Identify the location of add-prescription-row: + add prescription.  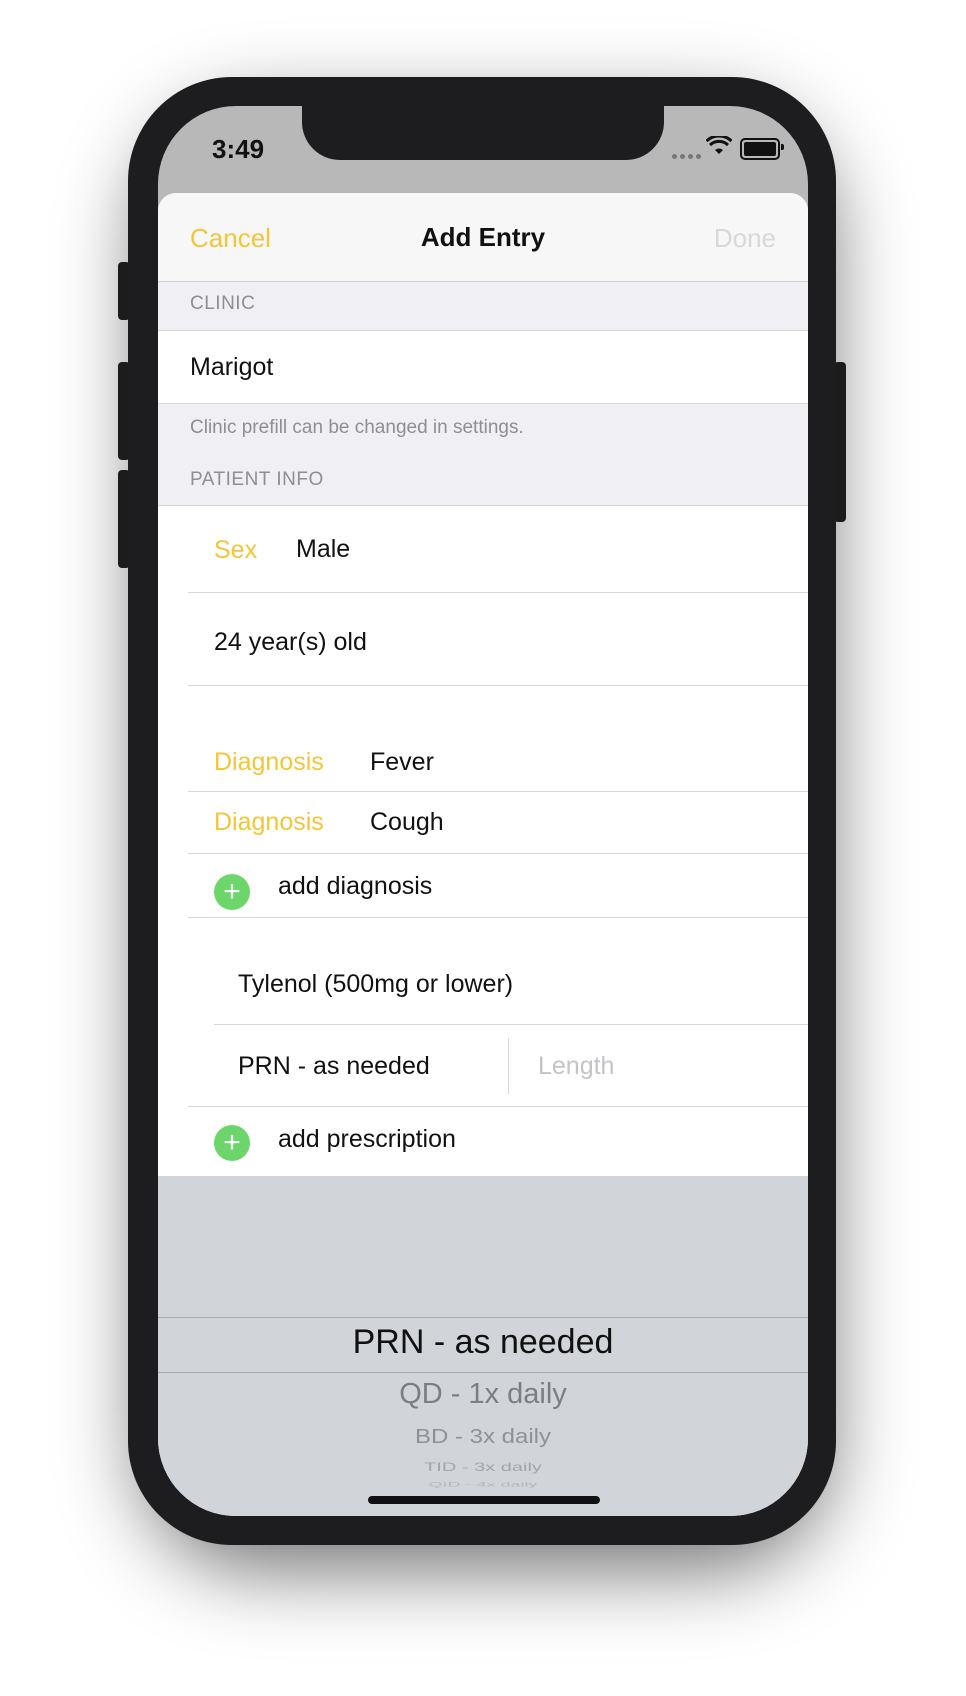
(483, 1146).